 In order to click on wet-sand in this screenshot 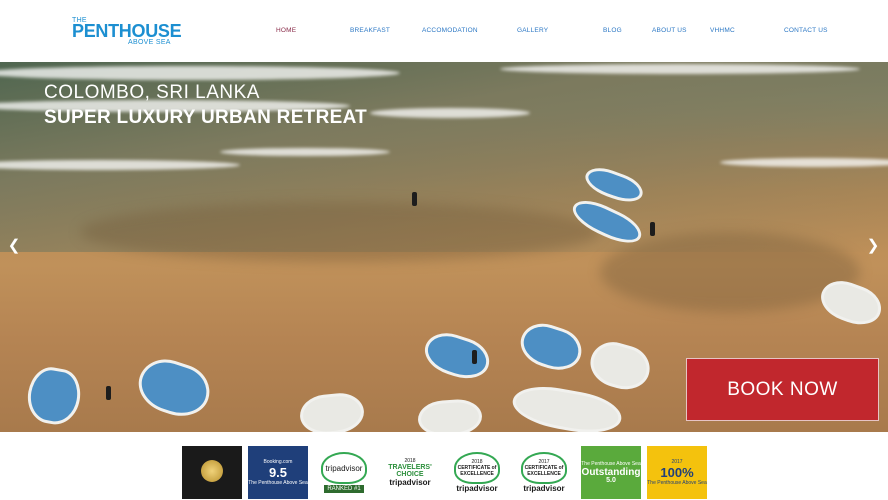, I will do `click(340, 232)`.